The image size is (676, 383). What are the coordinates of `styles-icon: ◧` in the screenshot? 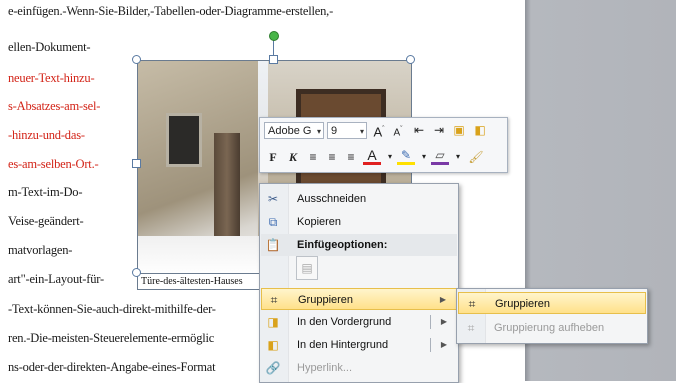 It's located at (480, 130).